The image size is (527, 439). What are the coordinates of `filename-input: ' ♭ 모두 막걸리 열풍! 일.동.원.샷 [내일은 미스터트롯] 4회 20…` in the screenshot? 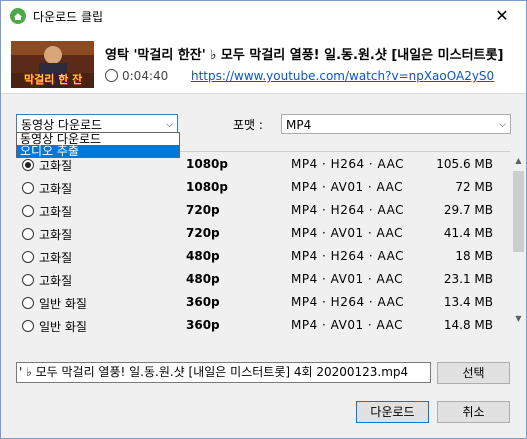 It's located at (223, 372).